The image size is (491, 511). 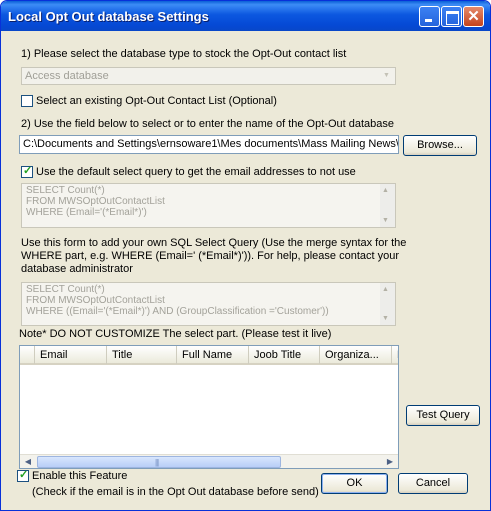 I want to click on scroll-left-icon: ◀, so click(x=28, y=461).